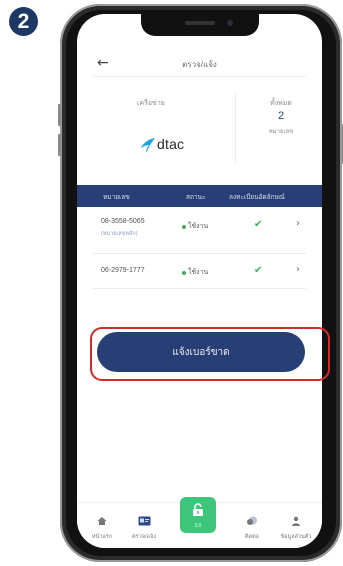  Describe the element at coordinates (281, 132) in the screenshot. I see `total-unit: หมายเลข` at that location.